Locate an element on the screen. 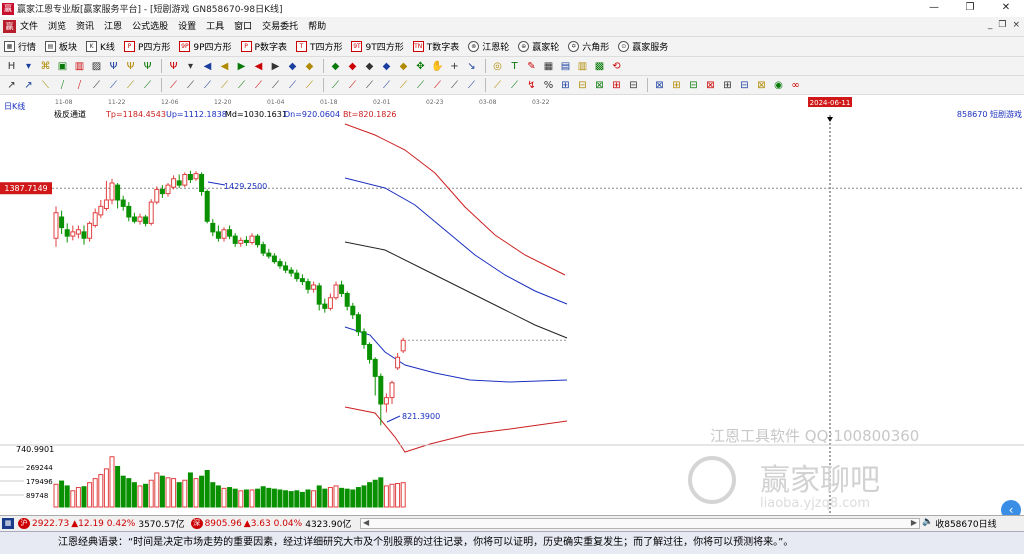  draw-tool-icon: + is located at coordinates (454, 66).